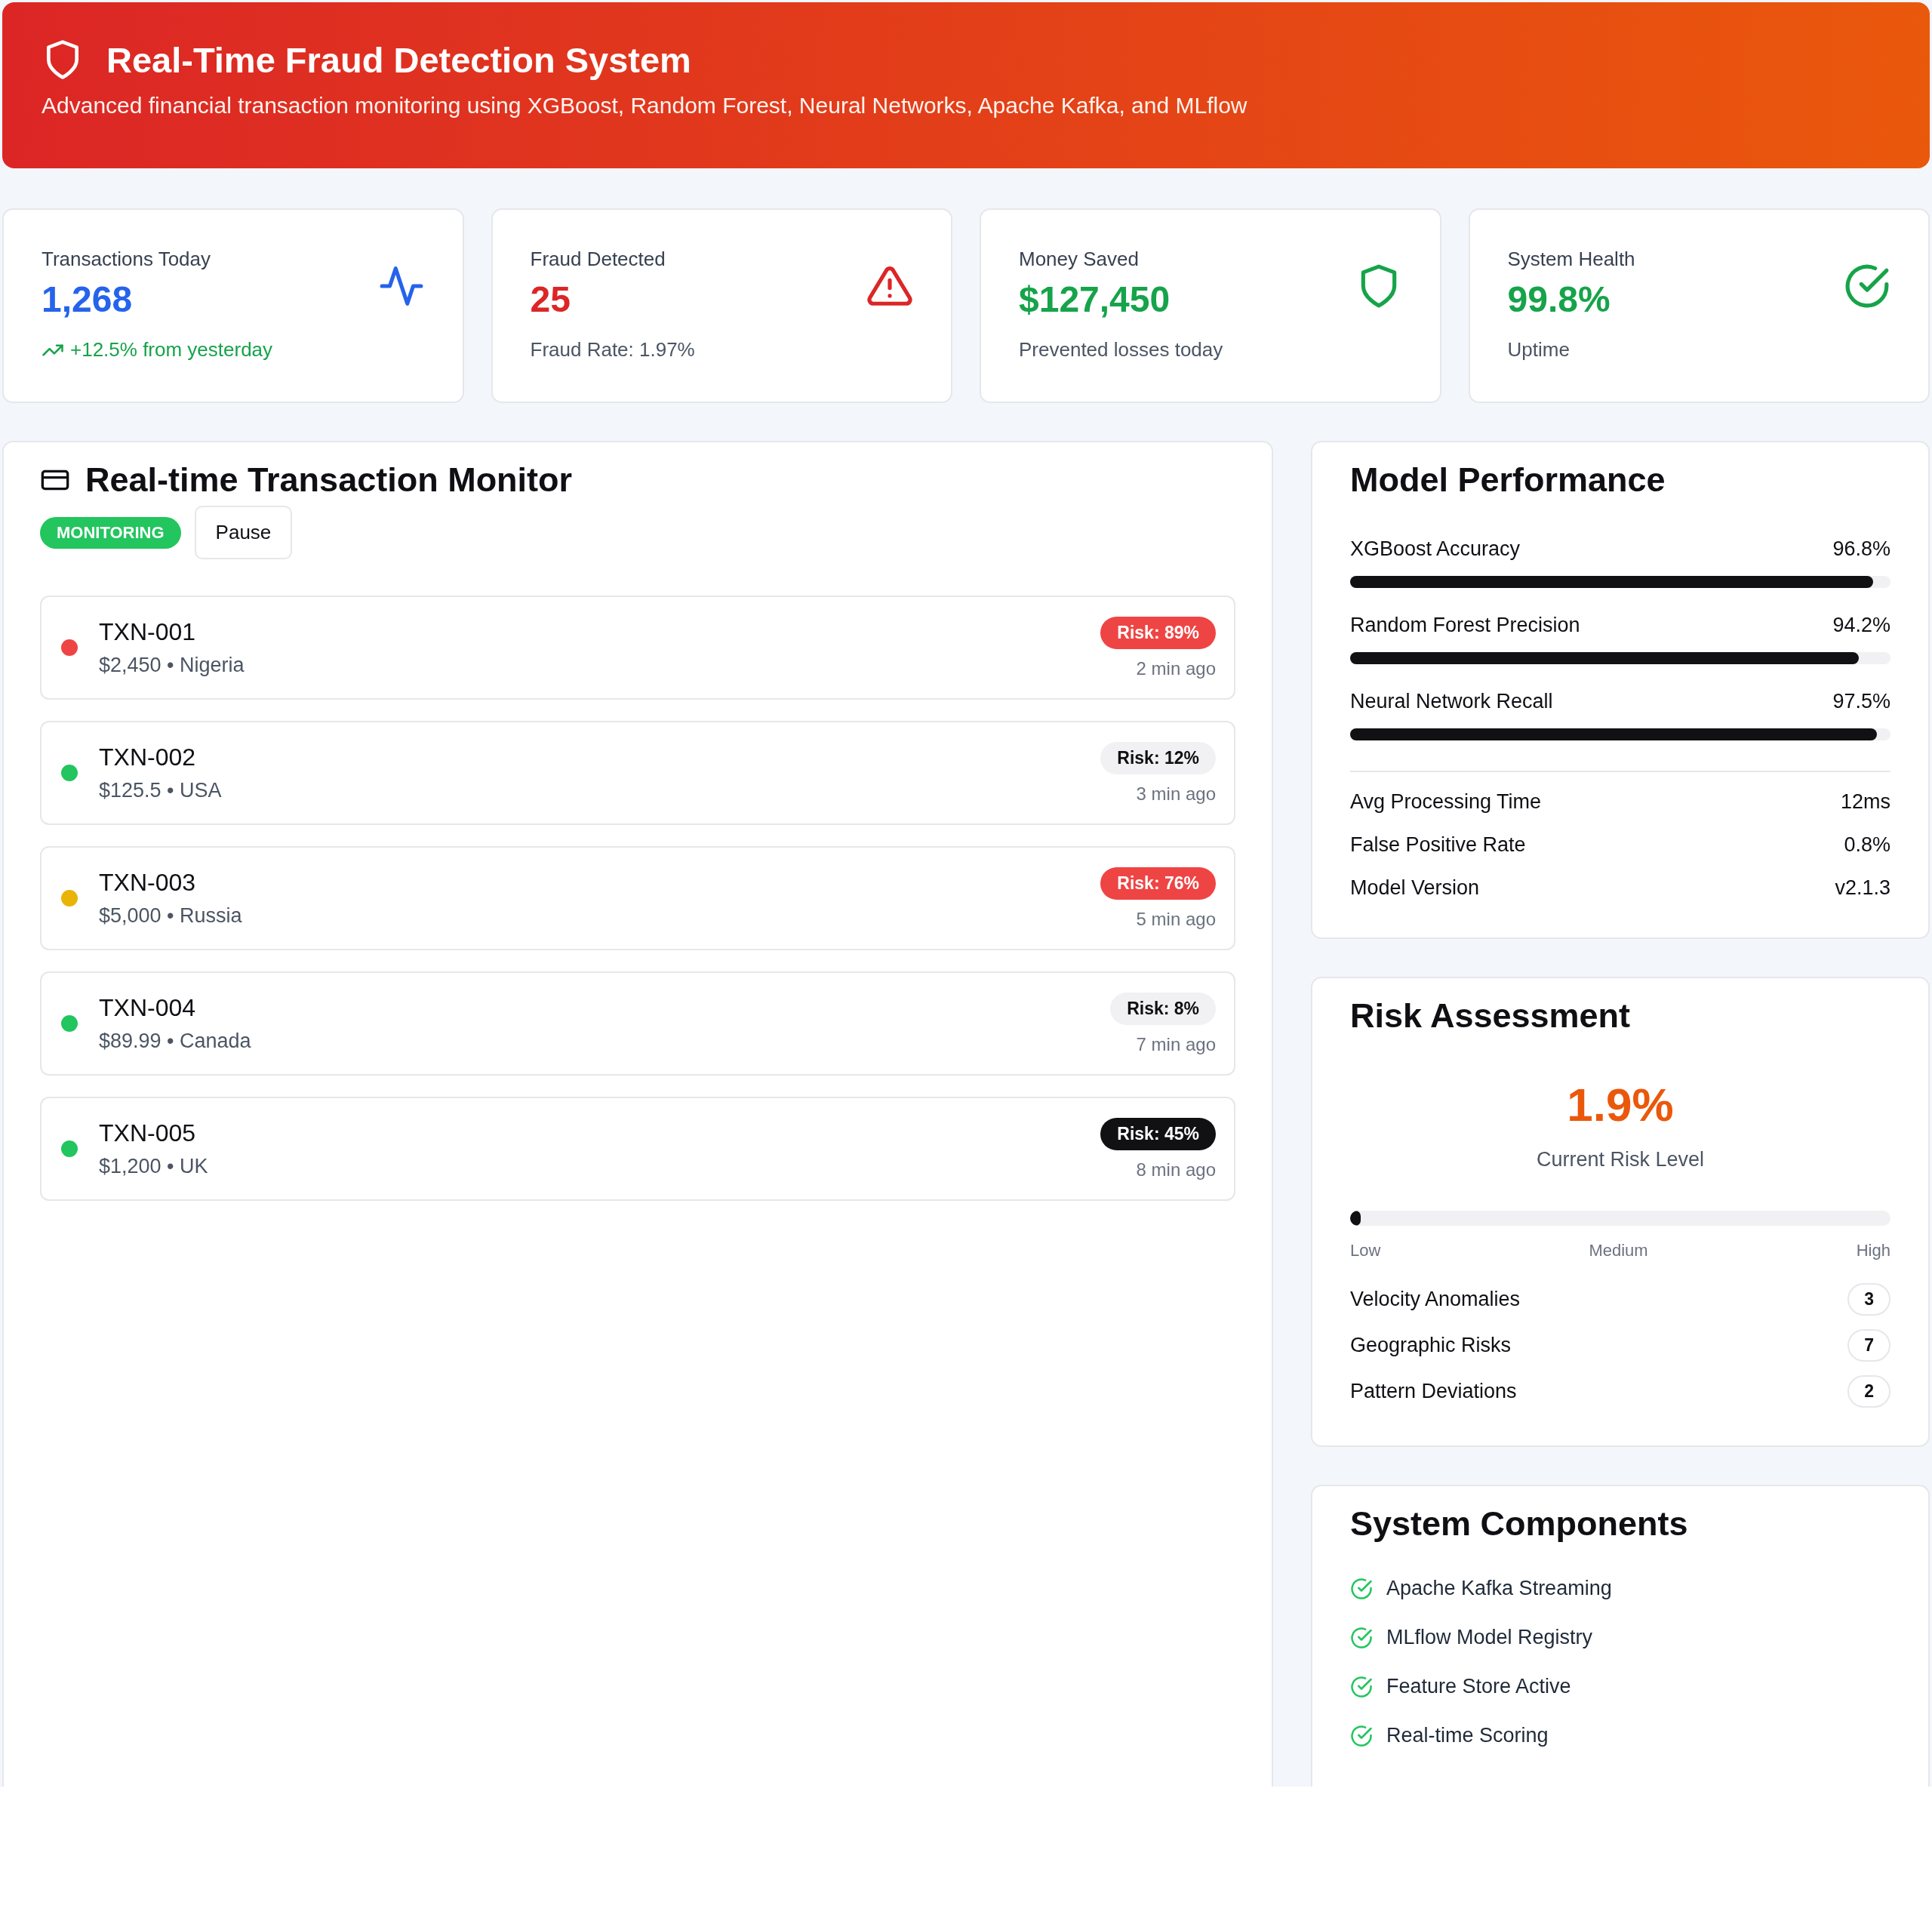 The height and width of the screenshot is (1930, 1932). What do you see at coordinates (1176, 794) in the screenshot?
I see `transaction-time: 3 min ago` at bounding box center [1176, 794].